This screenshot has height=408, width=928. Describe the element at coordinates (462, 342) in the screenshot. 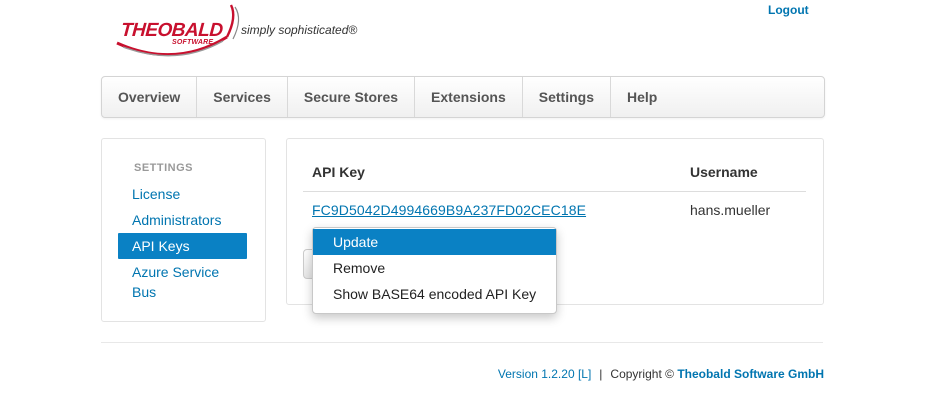

I see `footer-divider` at that location.